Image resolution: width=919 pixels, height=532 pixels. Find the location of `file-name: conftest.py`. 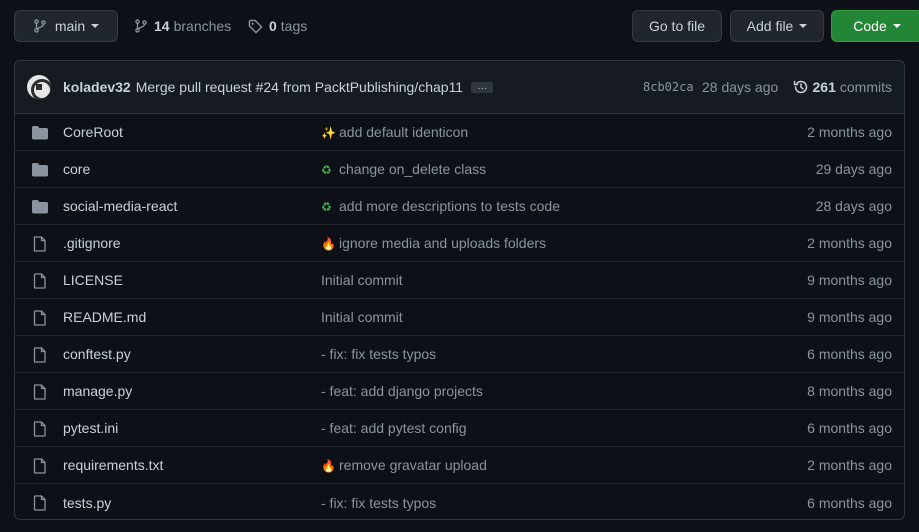

file-name: conftest.py is located at coordinates (97, 354).